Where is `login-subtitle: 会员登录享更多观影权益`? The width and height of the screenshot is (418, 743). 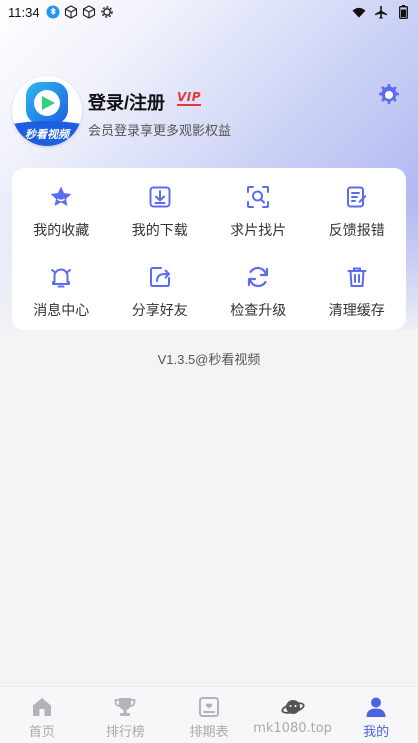
login-subtitle: 会员登录享更多观影权益 is located at coordinates (160, 131).